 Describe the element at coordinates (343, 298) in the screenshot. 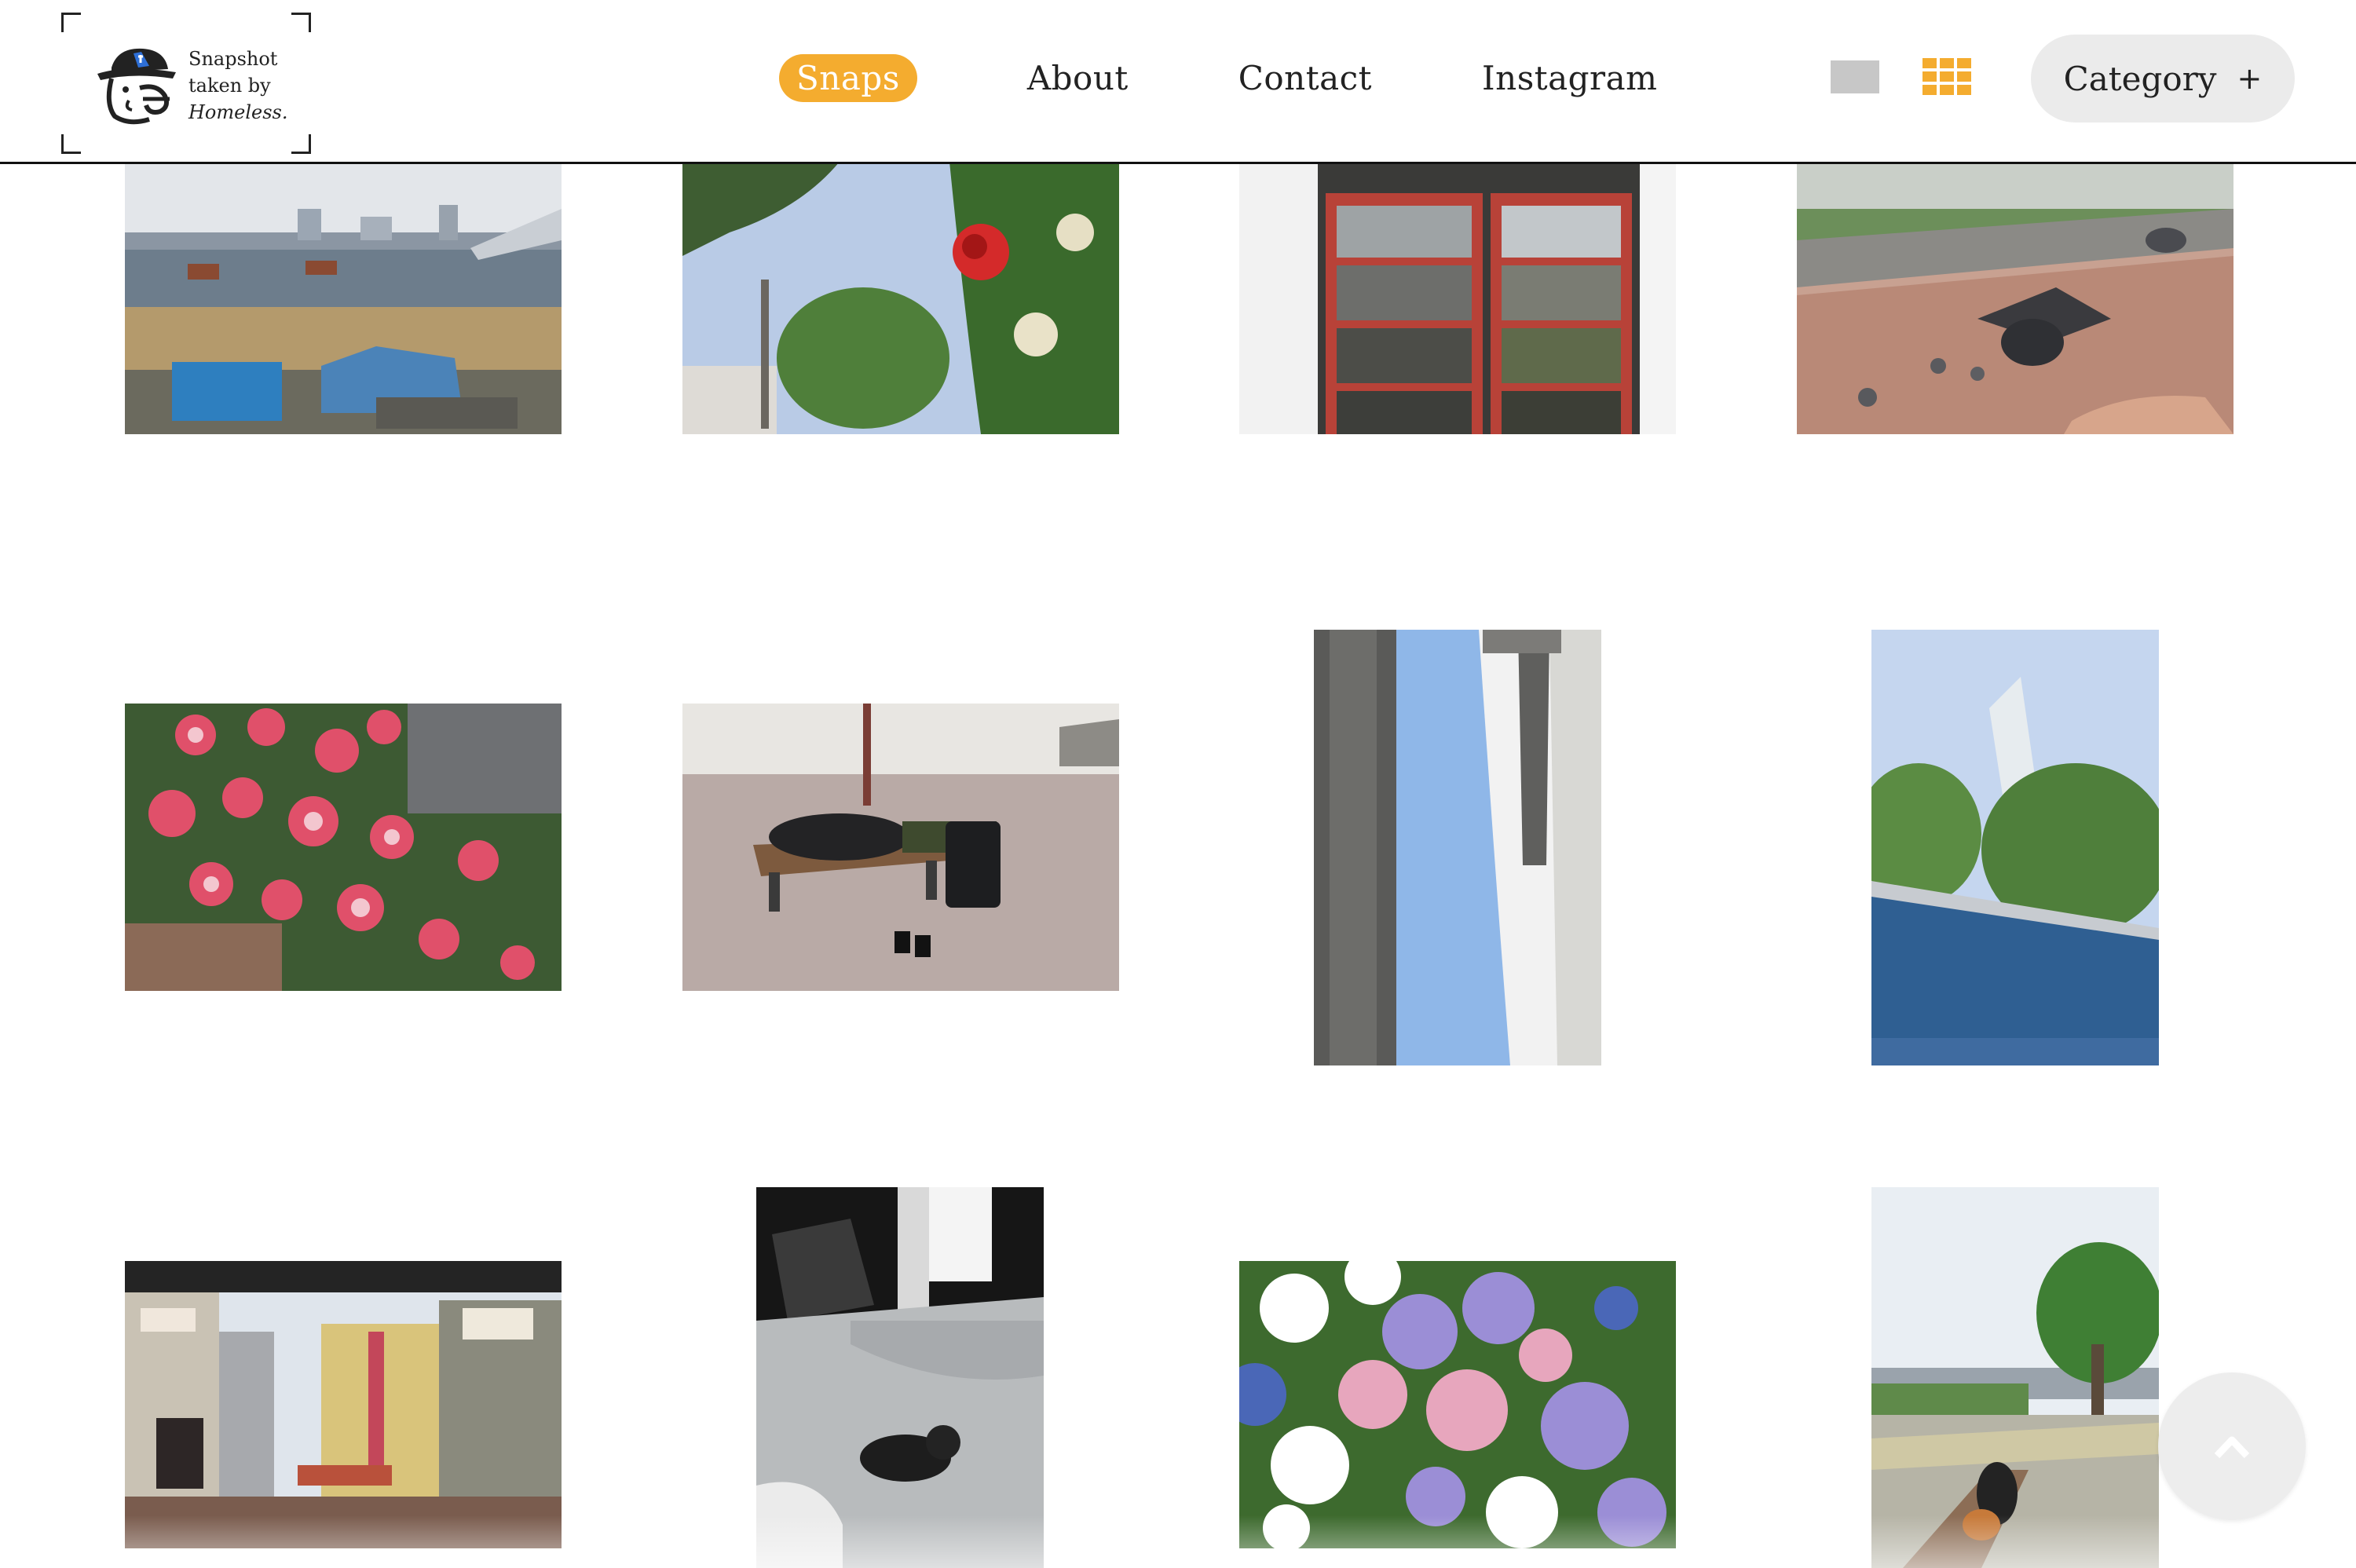

I see `riverbank-tents-photo` at that location.